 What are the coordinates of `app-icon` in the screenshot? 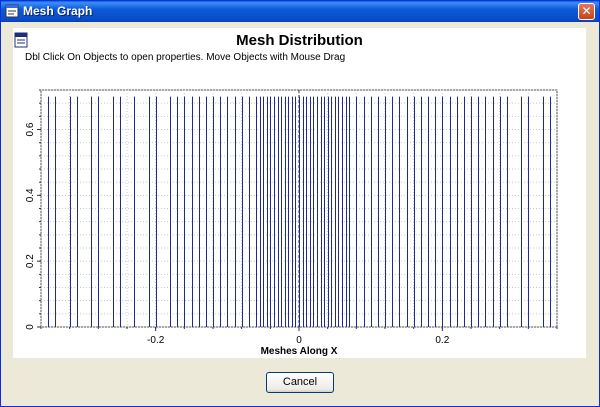 It's located at (12, 11).